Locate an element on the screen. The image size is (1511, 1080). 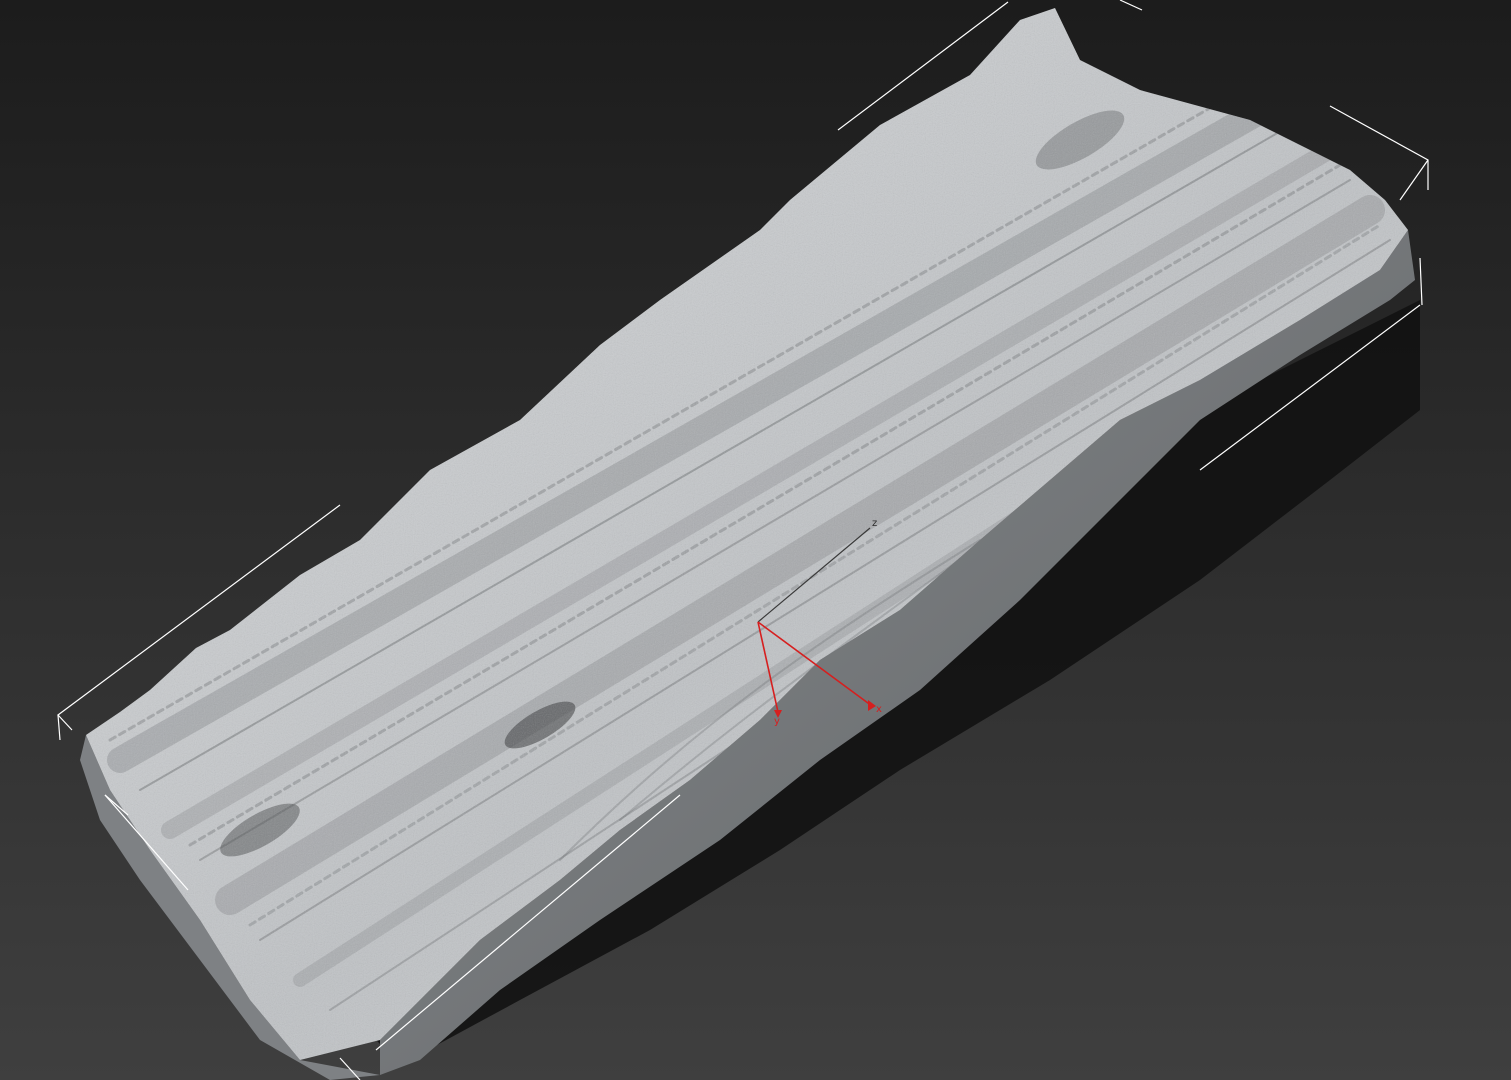
gizmo-y-label: y is located at coordinates (777, 721).